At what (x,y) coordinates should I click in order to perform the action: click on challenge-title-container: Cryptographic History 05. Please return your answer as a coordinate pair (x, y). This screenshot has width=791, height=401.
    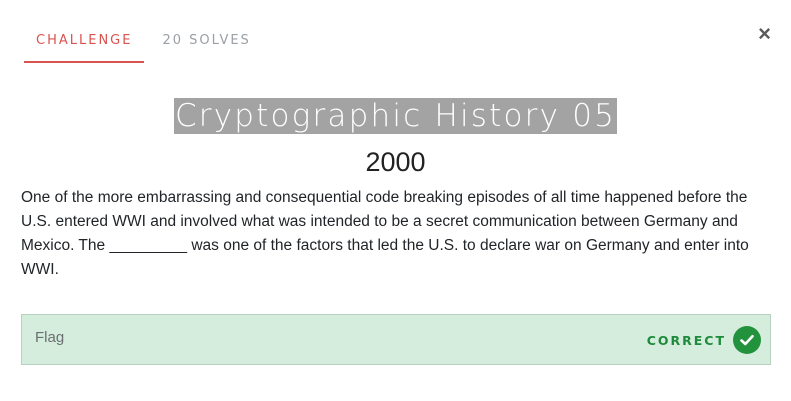
    Looking at the image, I should click on (395, 116).